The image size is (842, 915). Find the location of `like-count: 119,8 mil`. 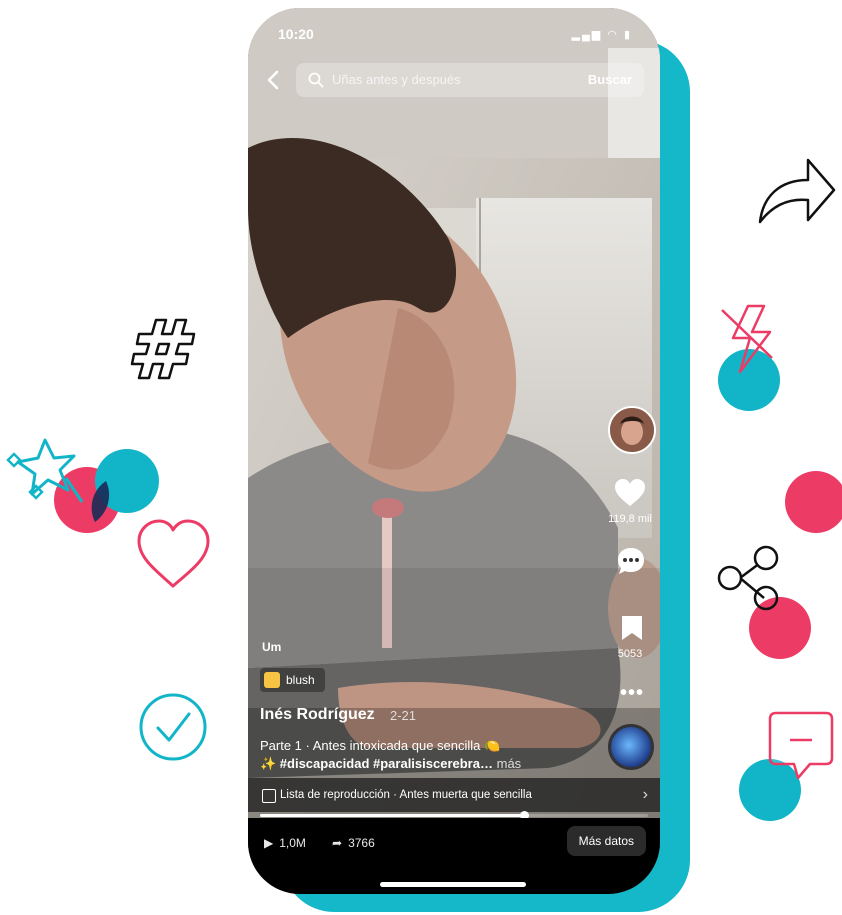

like-count: 119,8 mil is located at coordinates (630, 519).